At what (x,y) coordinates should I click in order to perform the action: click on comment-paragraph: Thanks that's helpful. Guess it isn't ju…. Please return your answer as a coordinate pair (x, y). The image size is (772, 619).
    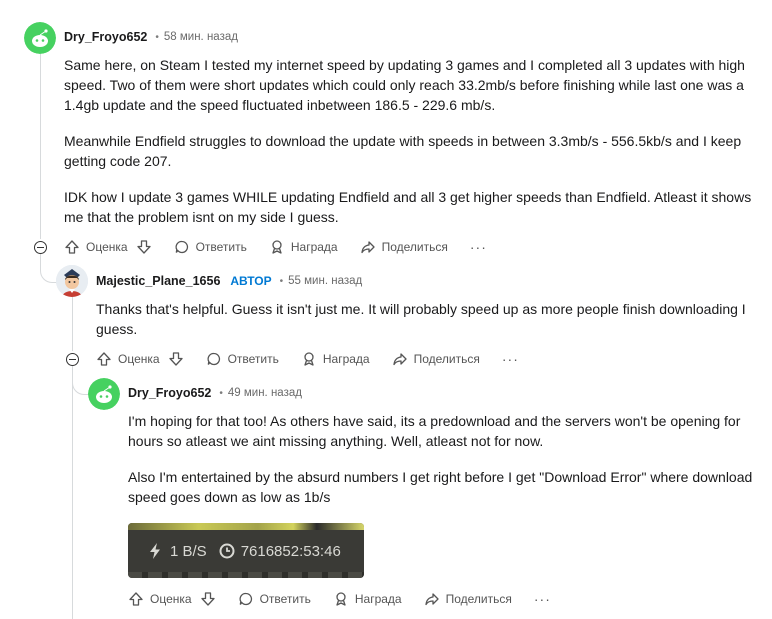
    Looking at the image, I should click on (421, 319).